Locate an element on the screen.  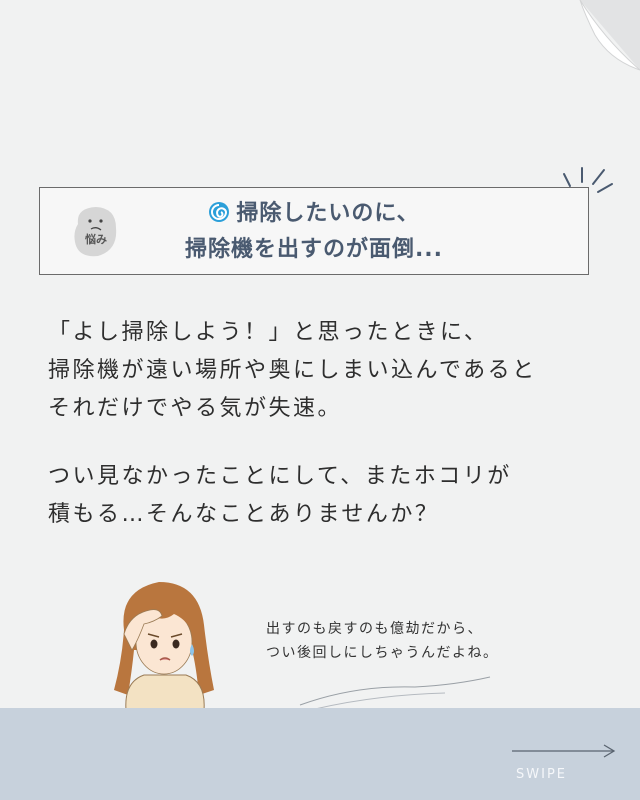
swipe-arrow-icon is located at coordinates (565, 751).